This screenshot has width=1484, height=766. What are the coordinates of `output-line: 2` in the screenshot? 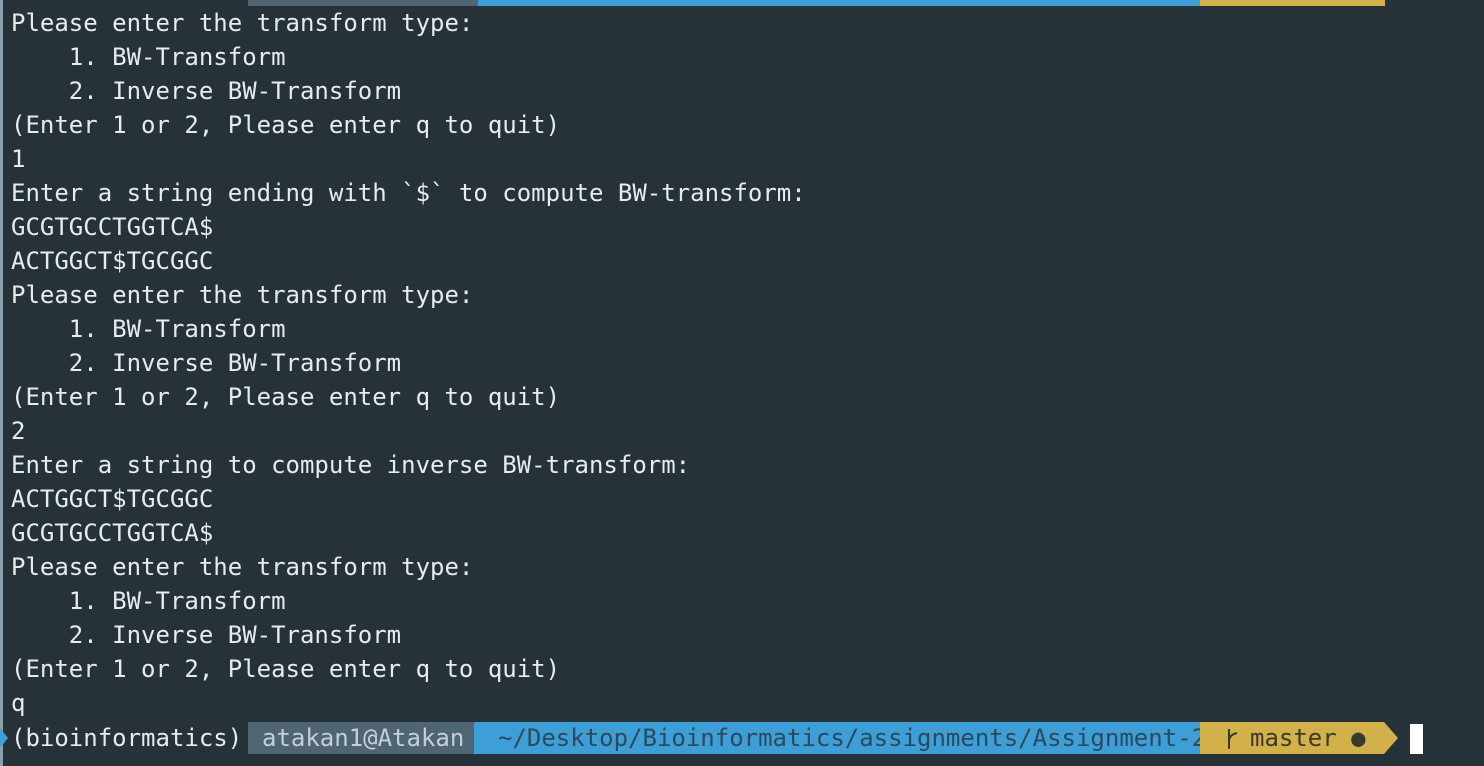 It's located at (18, 431).